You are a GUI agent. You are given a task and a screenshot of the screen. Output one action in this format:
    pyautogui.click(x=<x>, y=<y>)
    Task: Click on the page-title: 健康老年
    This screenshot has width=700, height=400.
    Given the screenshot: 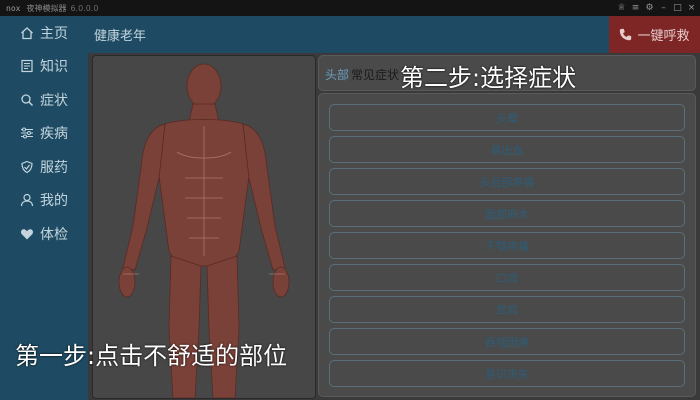 What is the action you would take?
    pyautogui.click(x=120, y=36)
    